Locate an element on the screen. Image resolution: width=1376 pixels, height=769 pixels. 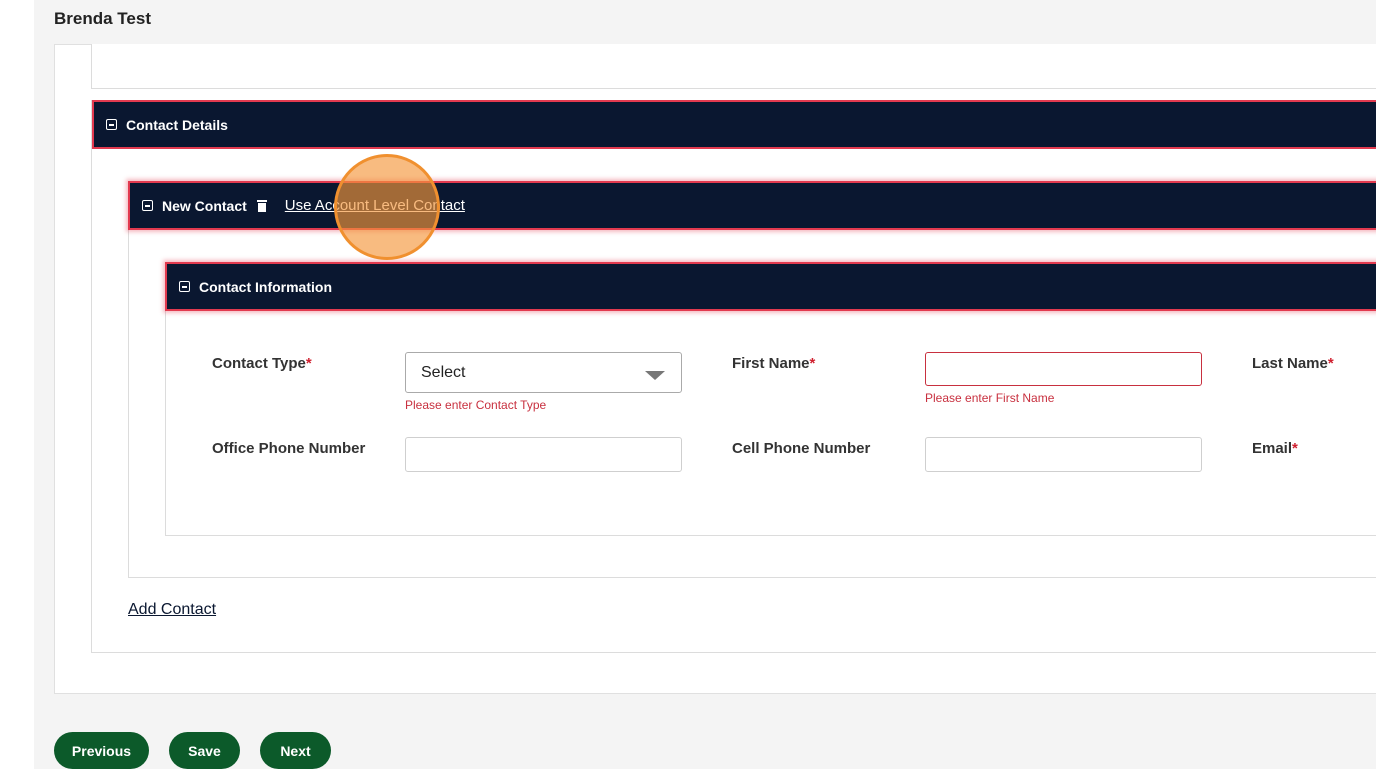
next-button: Next is located at coordinates (295, 750).